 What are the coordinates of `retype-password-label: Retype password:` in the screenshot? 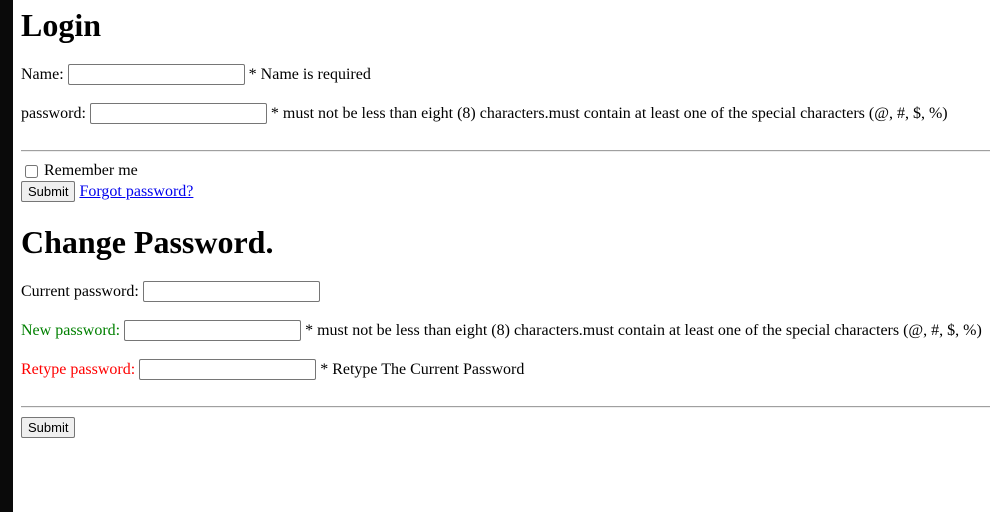 It's located at (78, 369).